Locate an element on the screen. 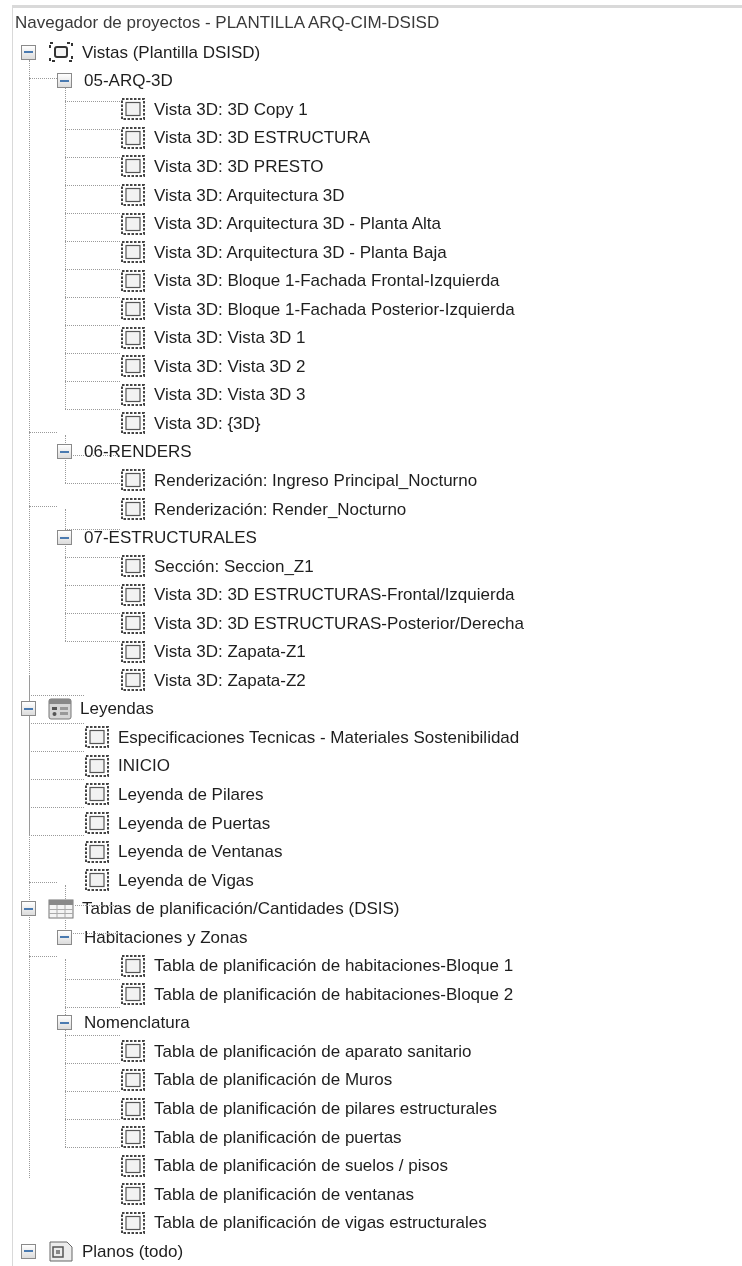 Image resolution: width=742 pixels, height=1266 pixels. tree-item: Vista 3D: Zapata-Z2 is located at coordinates (230, 680).